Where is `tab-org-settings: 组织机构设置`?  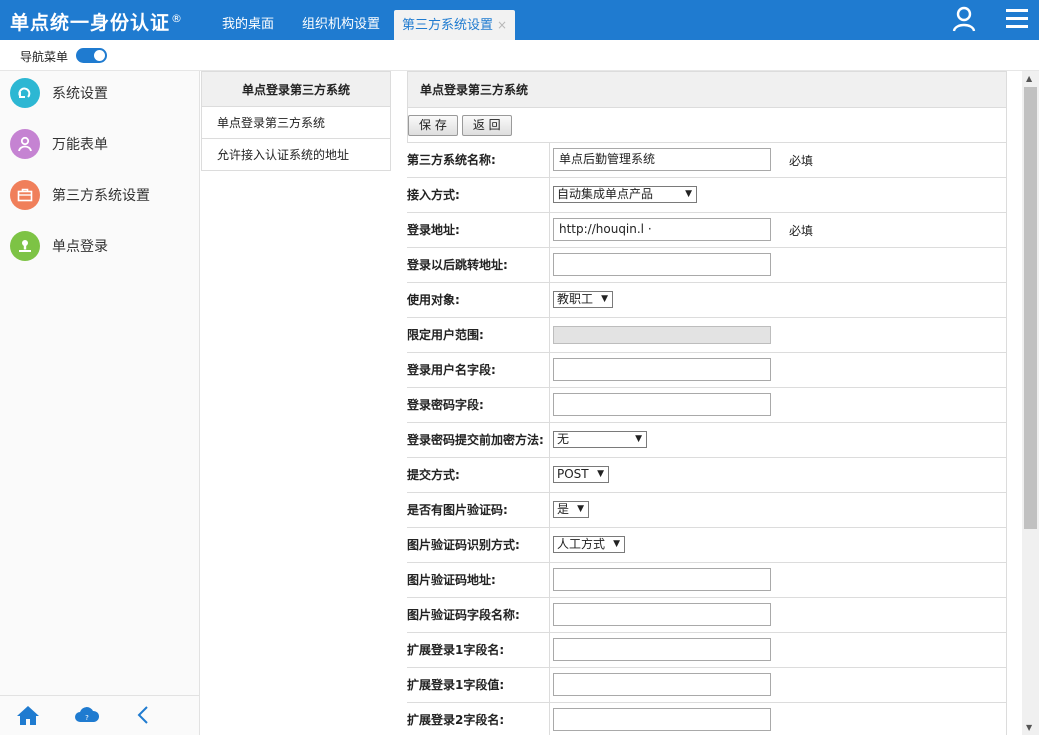 tab-org-settings: 组织机构设置 is located at coordinates (341, 25).